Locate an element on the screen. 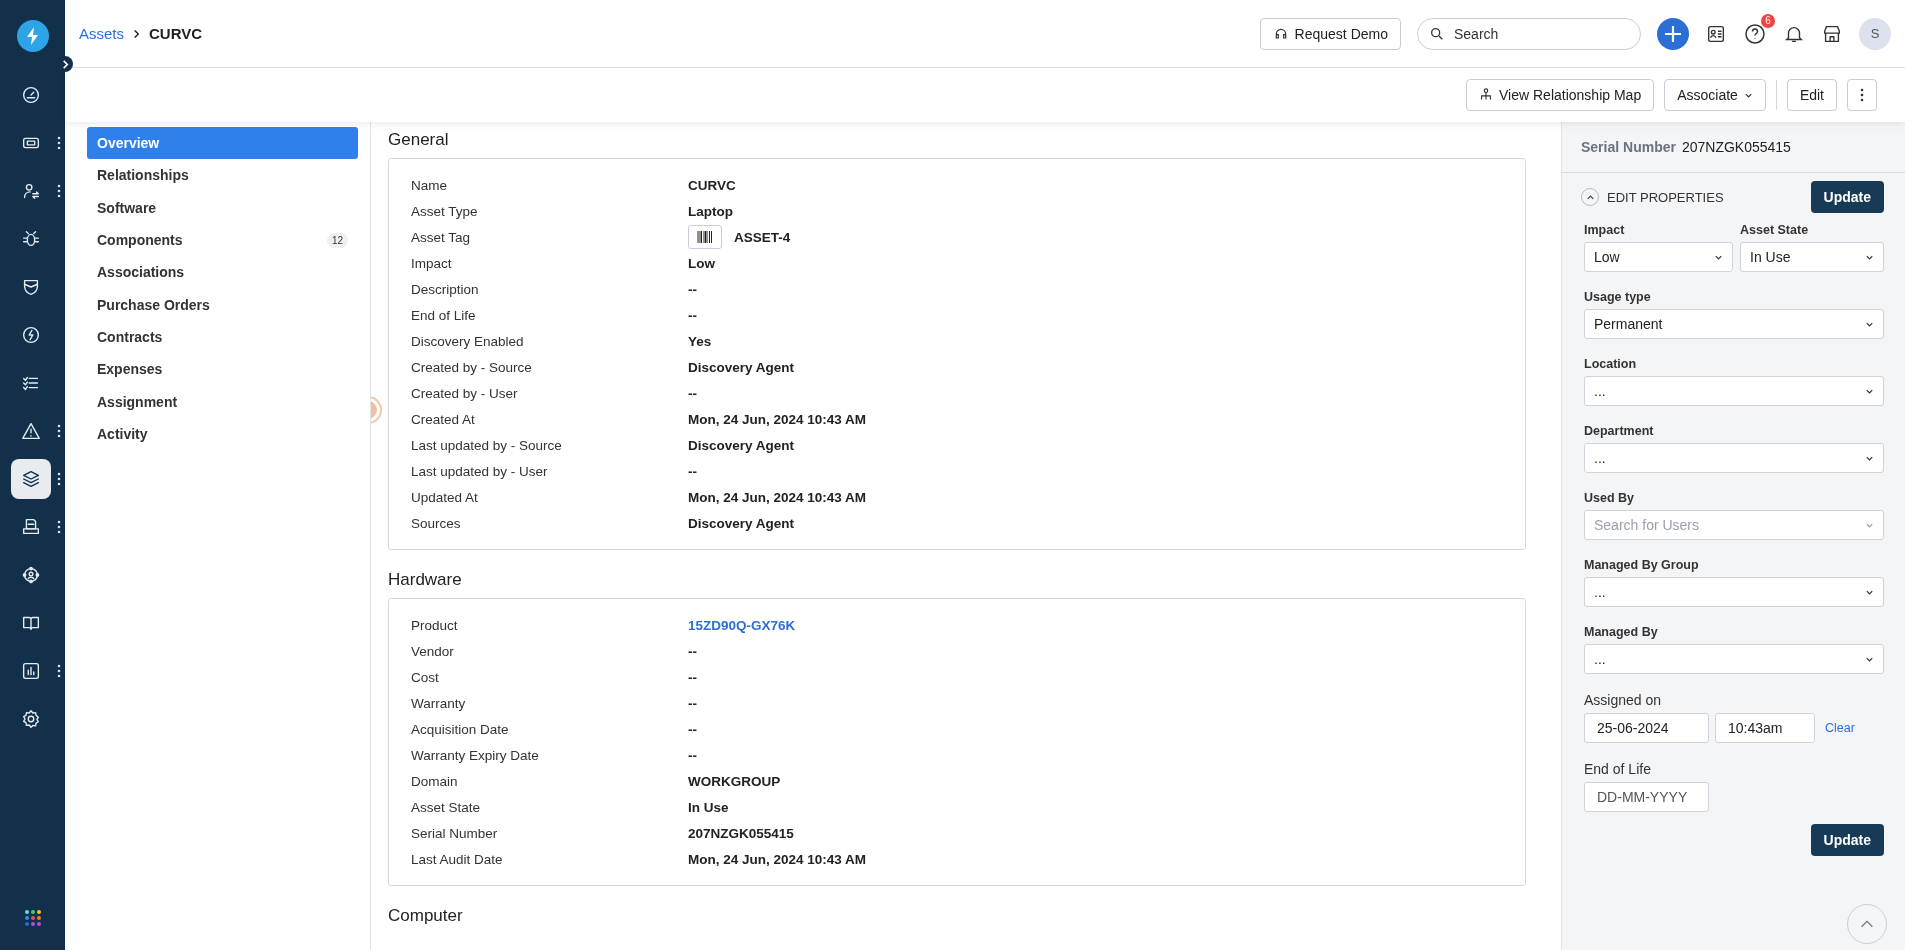 Image resolution: width=1905 pixels, height=950 pixels. section-tab: Associations is located at coordinates (222, 272).